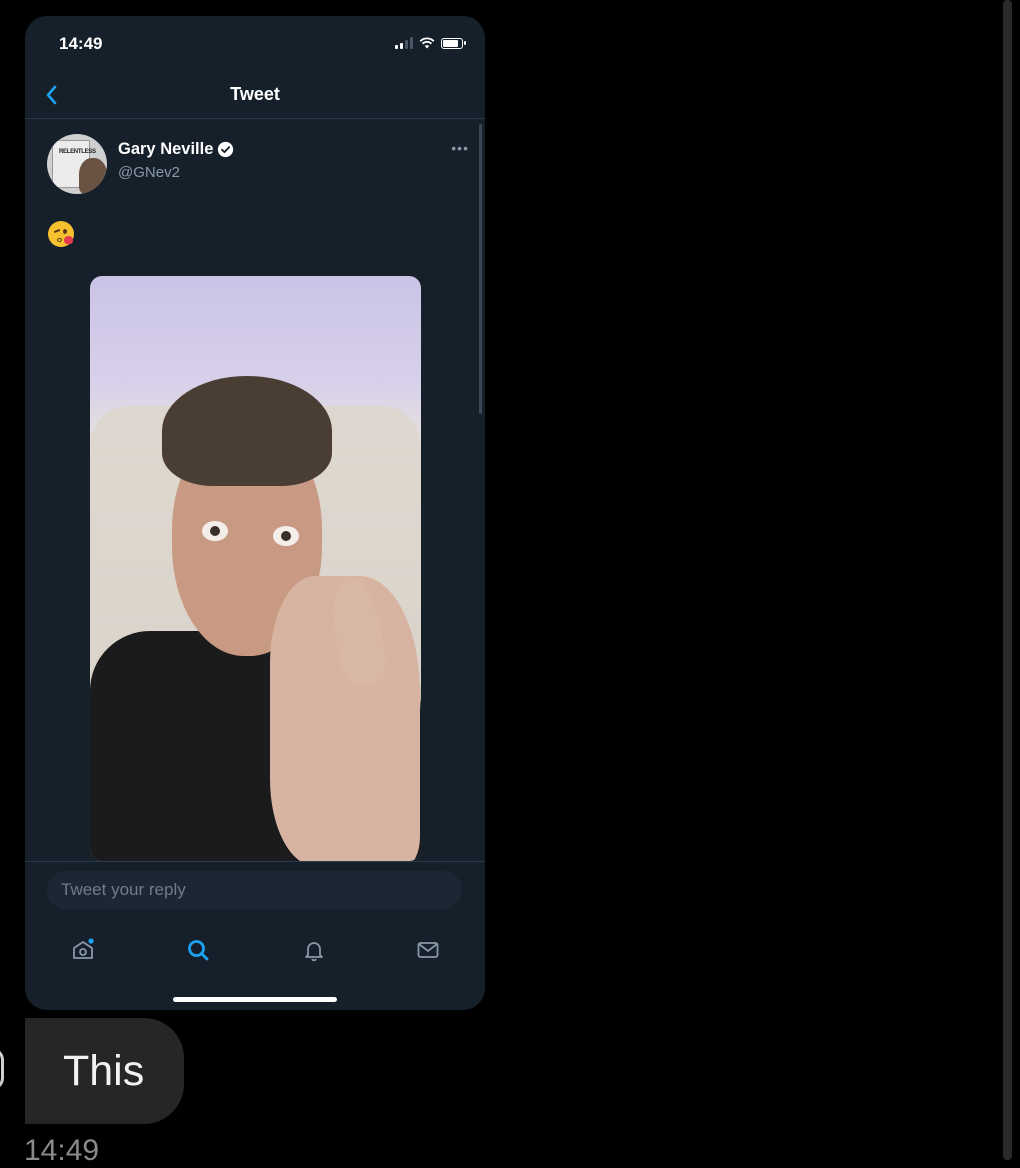  Describe the element at coordinates (93, 176) in the screenshot. I see `avatar-face` at that location.